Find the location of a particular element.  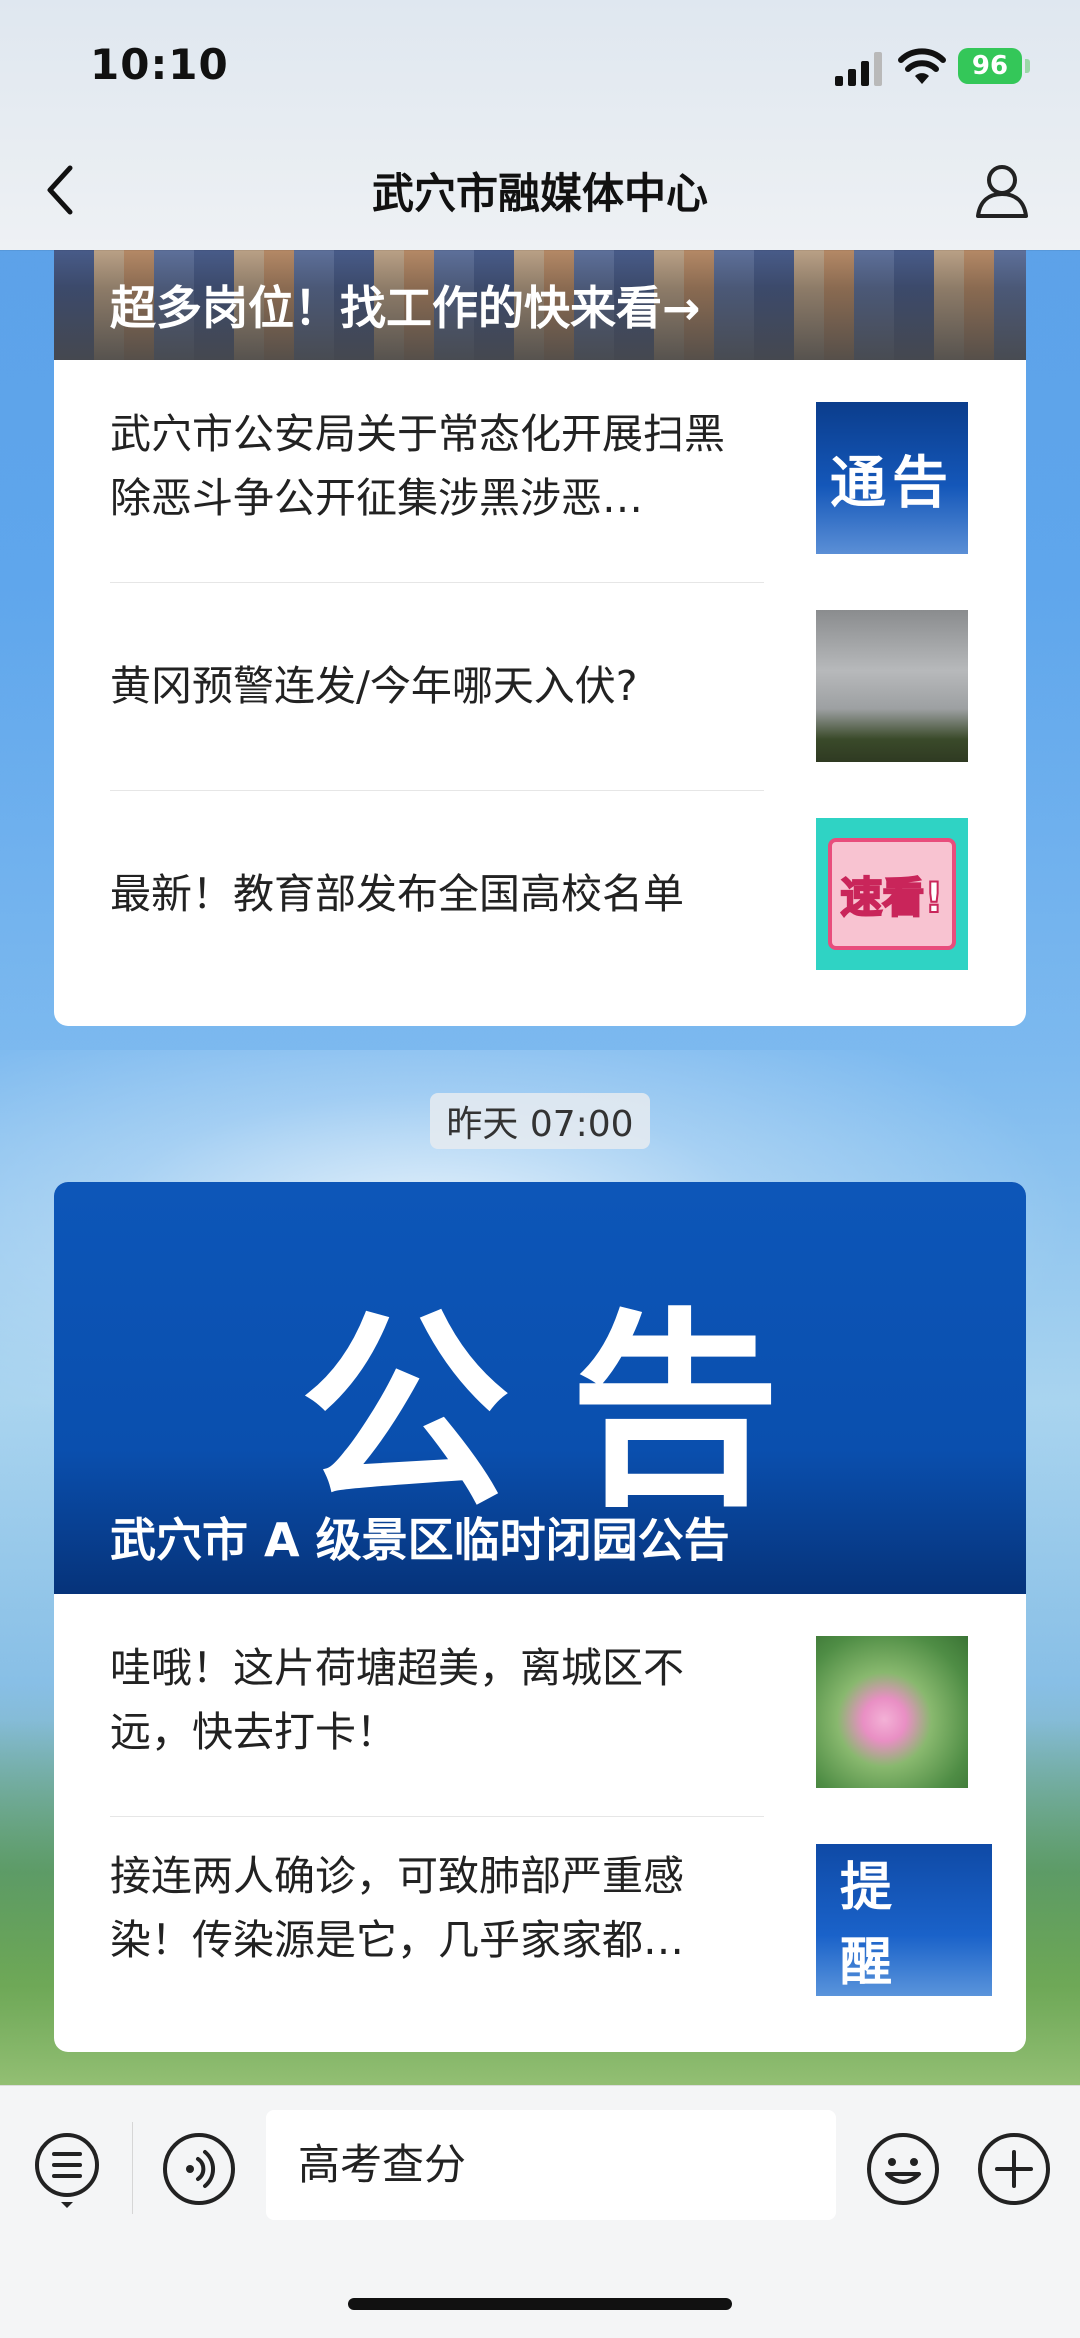

article-thumbnail: 通告 is located at coordinates (892, 478).